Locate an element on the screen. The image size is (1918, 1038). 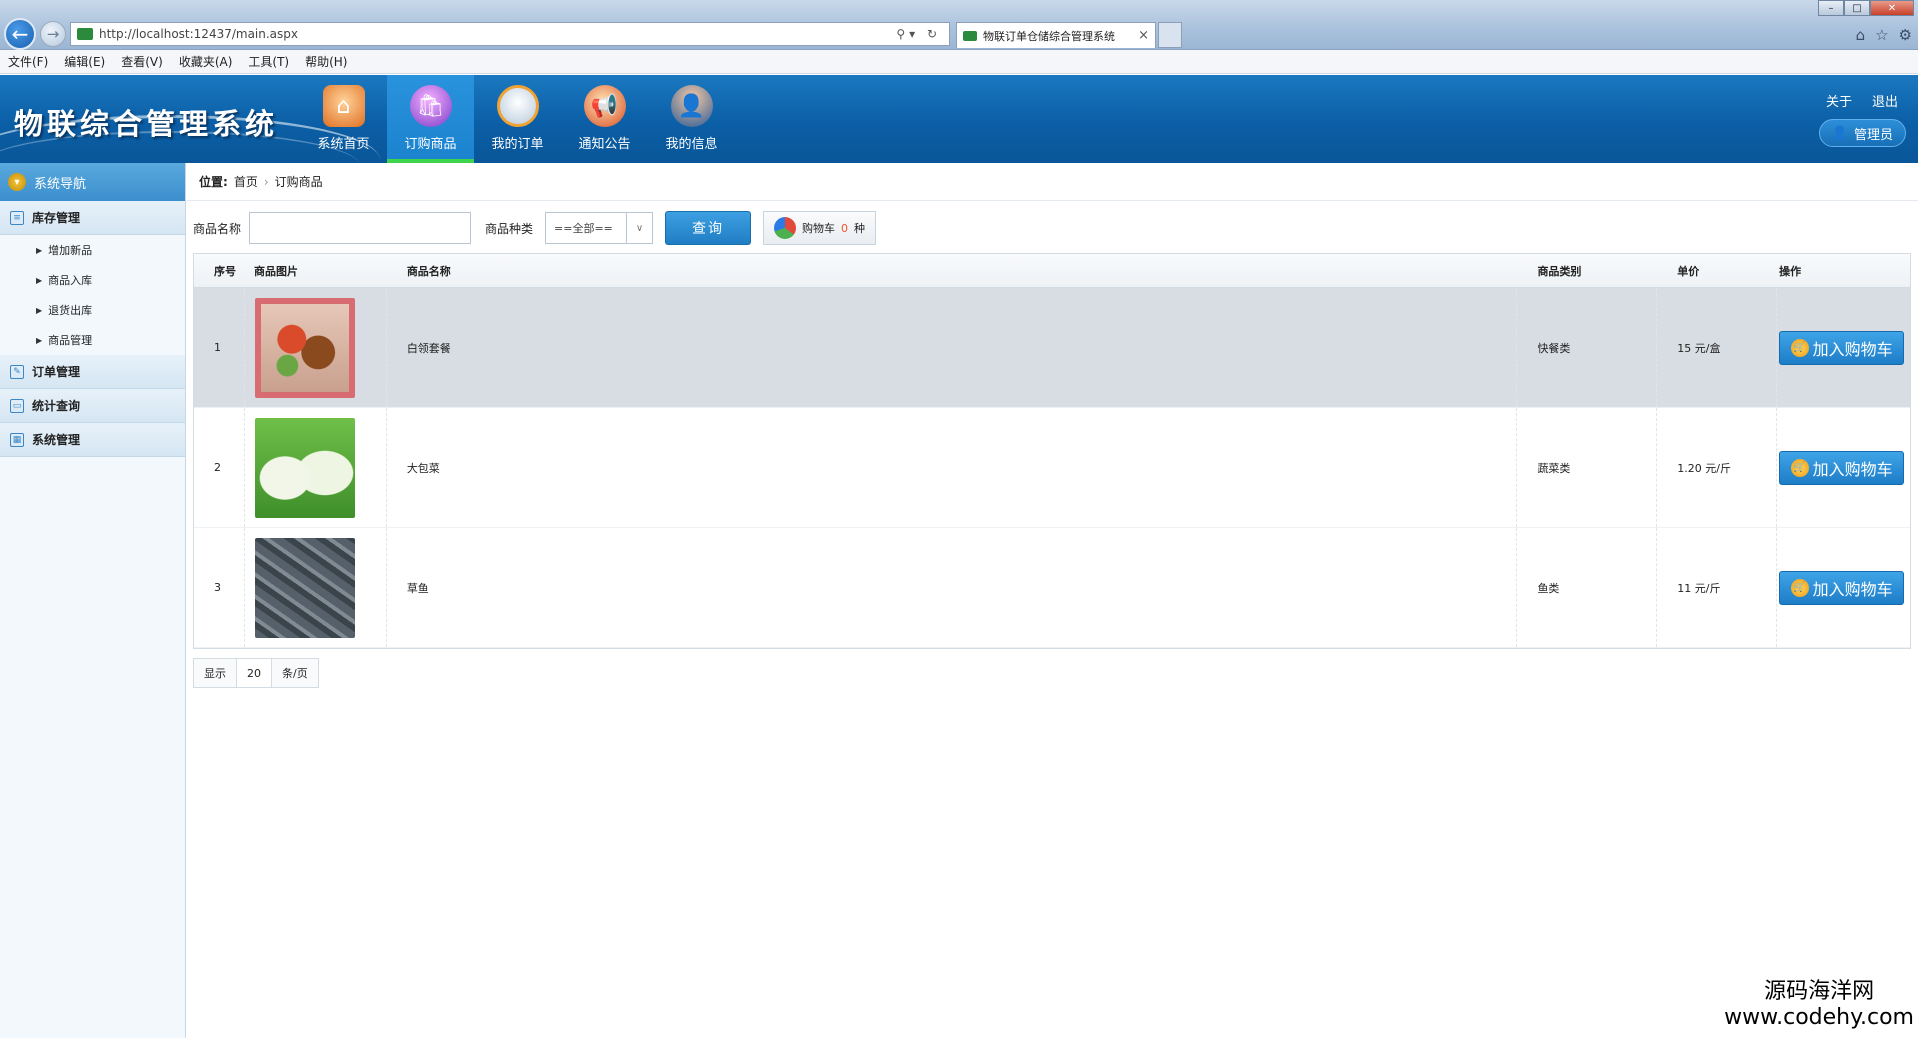
cart-unit: 种 is located at coordinates (860, 228).